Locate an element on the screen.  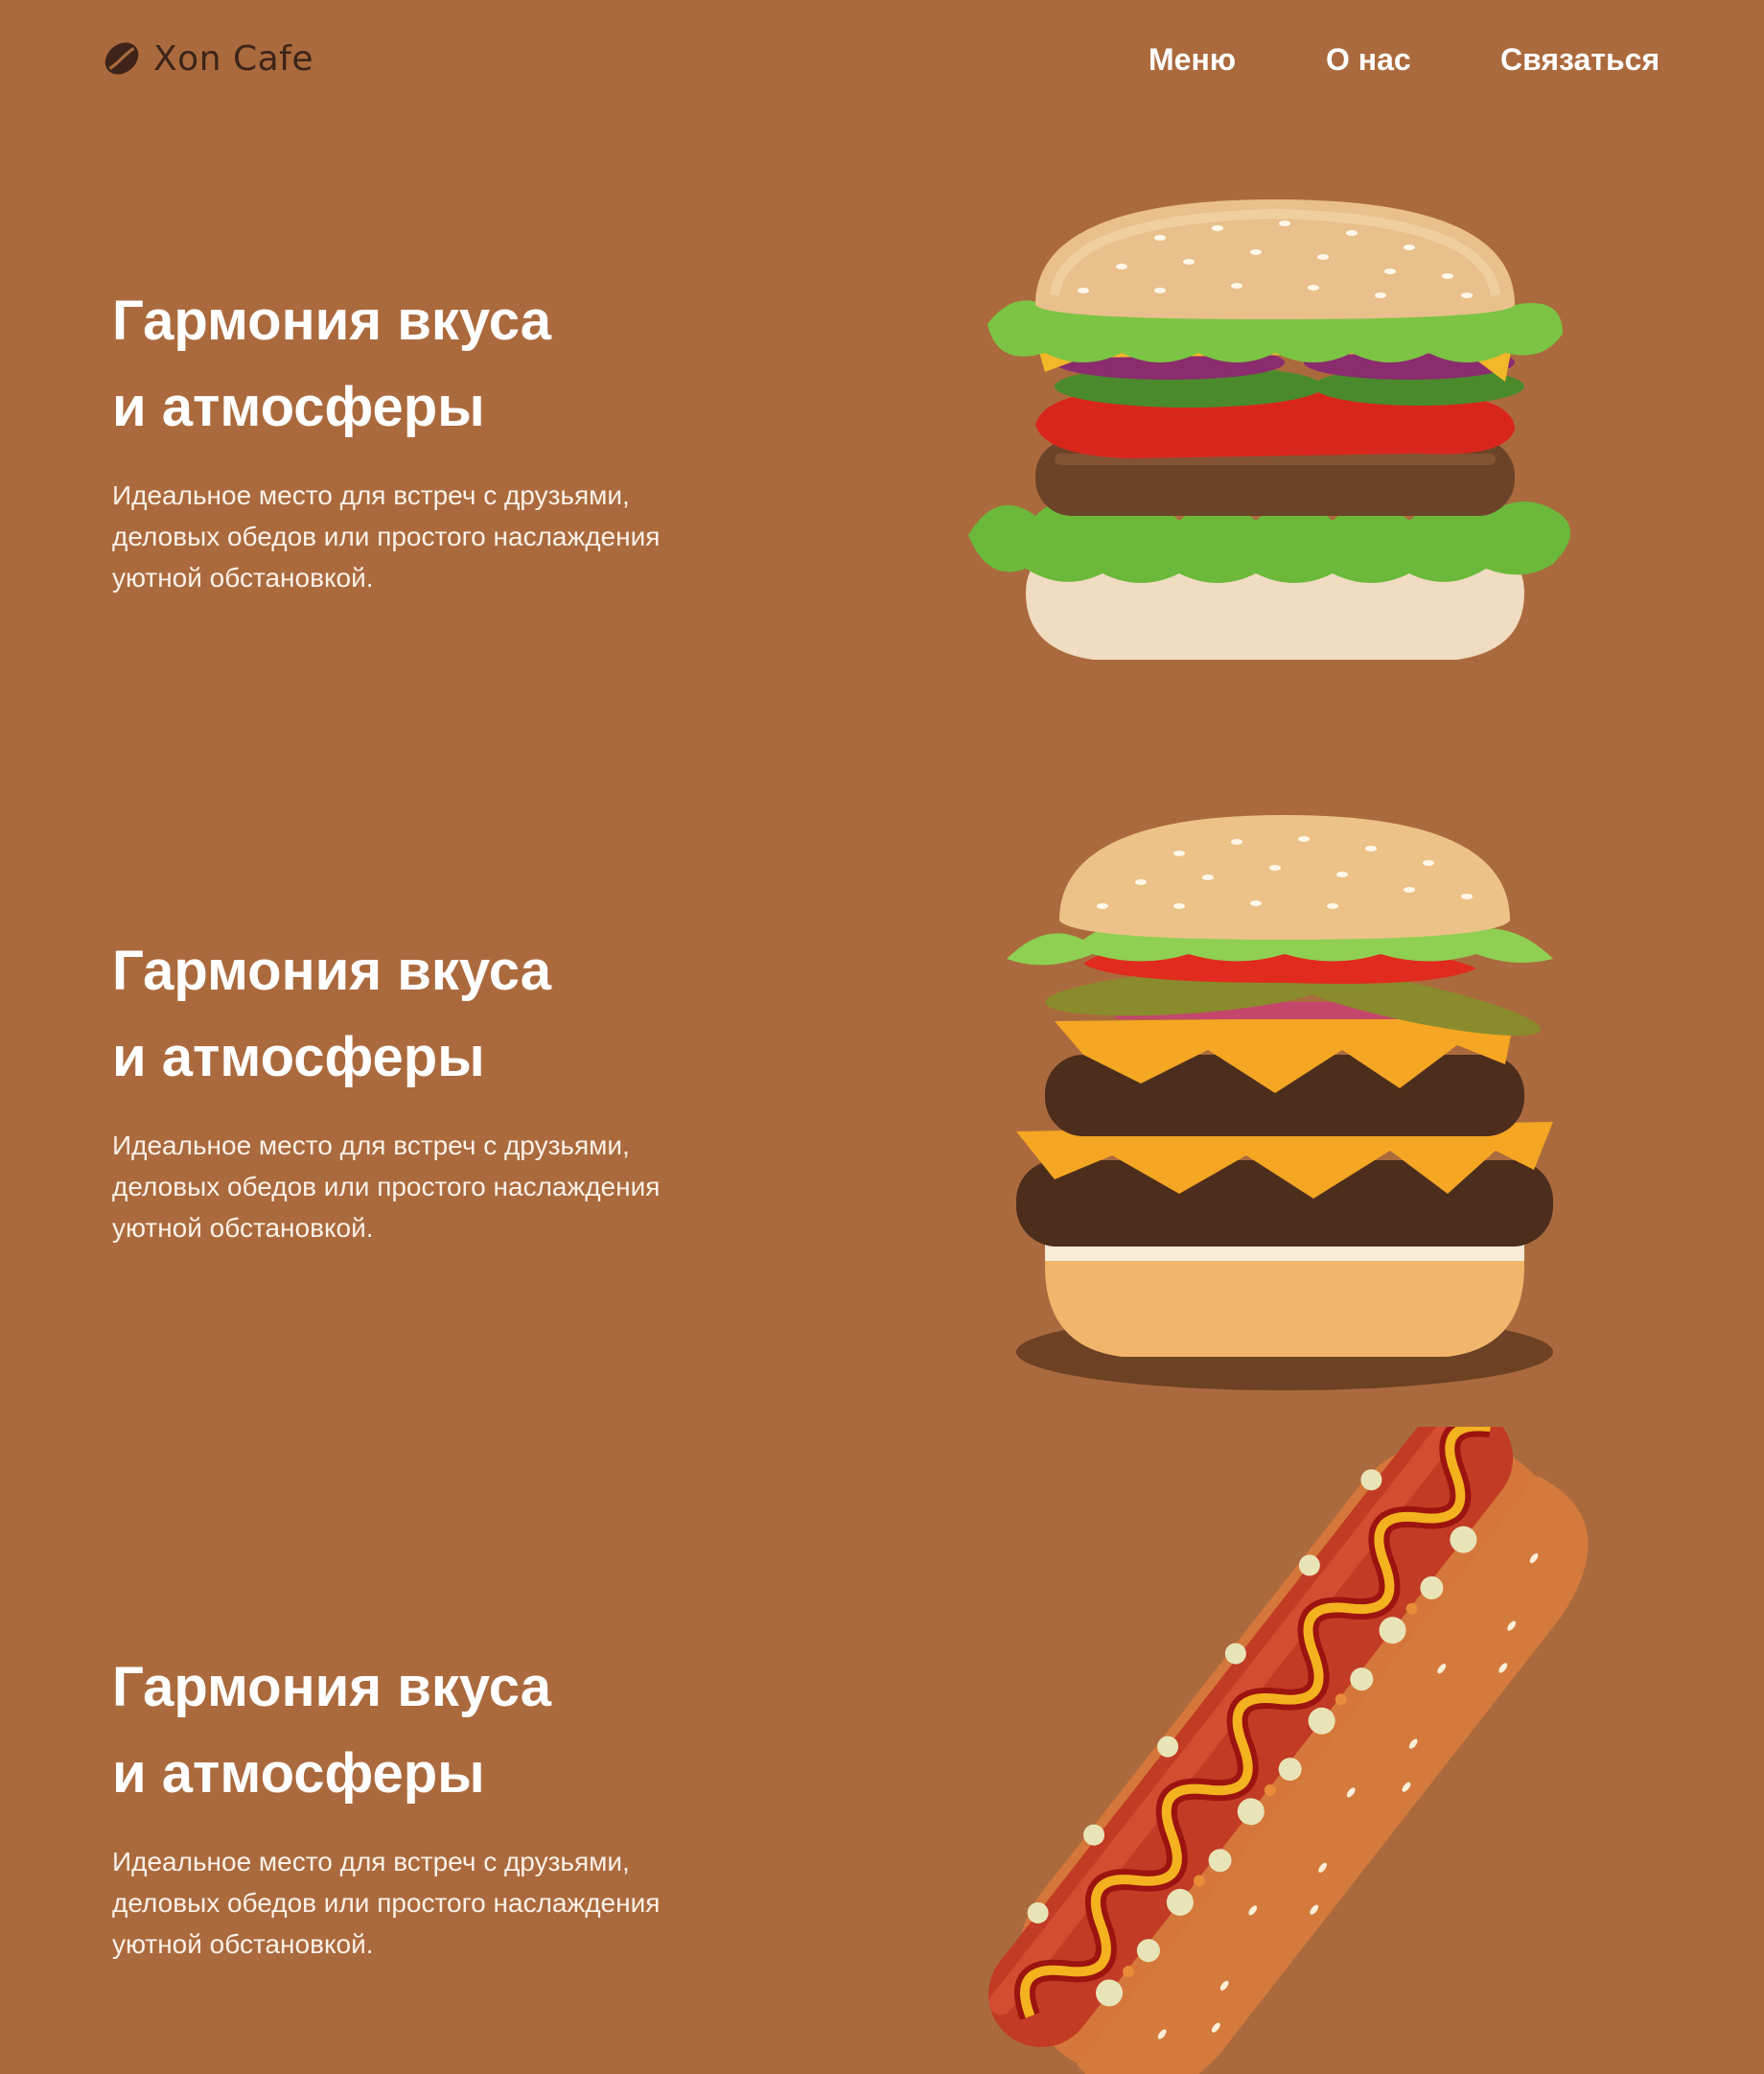
cheeseburger-image is located at coordinates (1280, 1102).